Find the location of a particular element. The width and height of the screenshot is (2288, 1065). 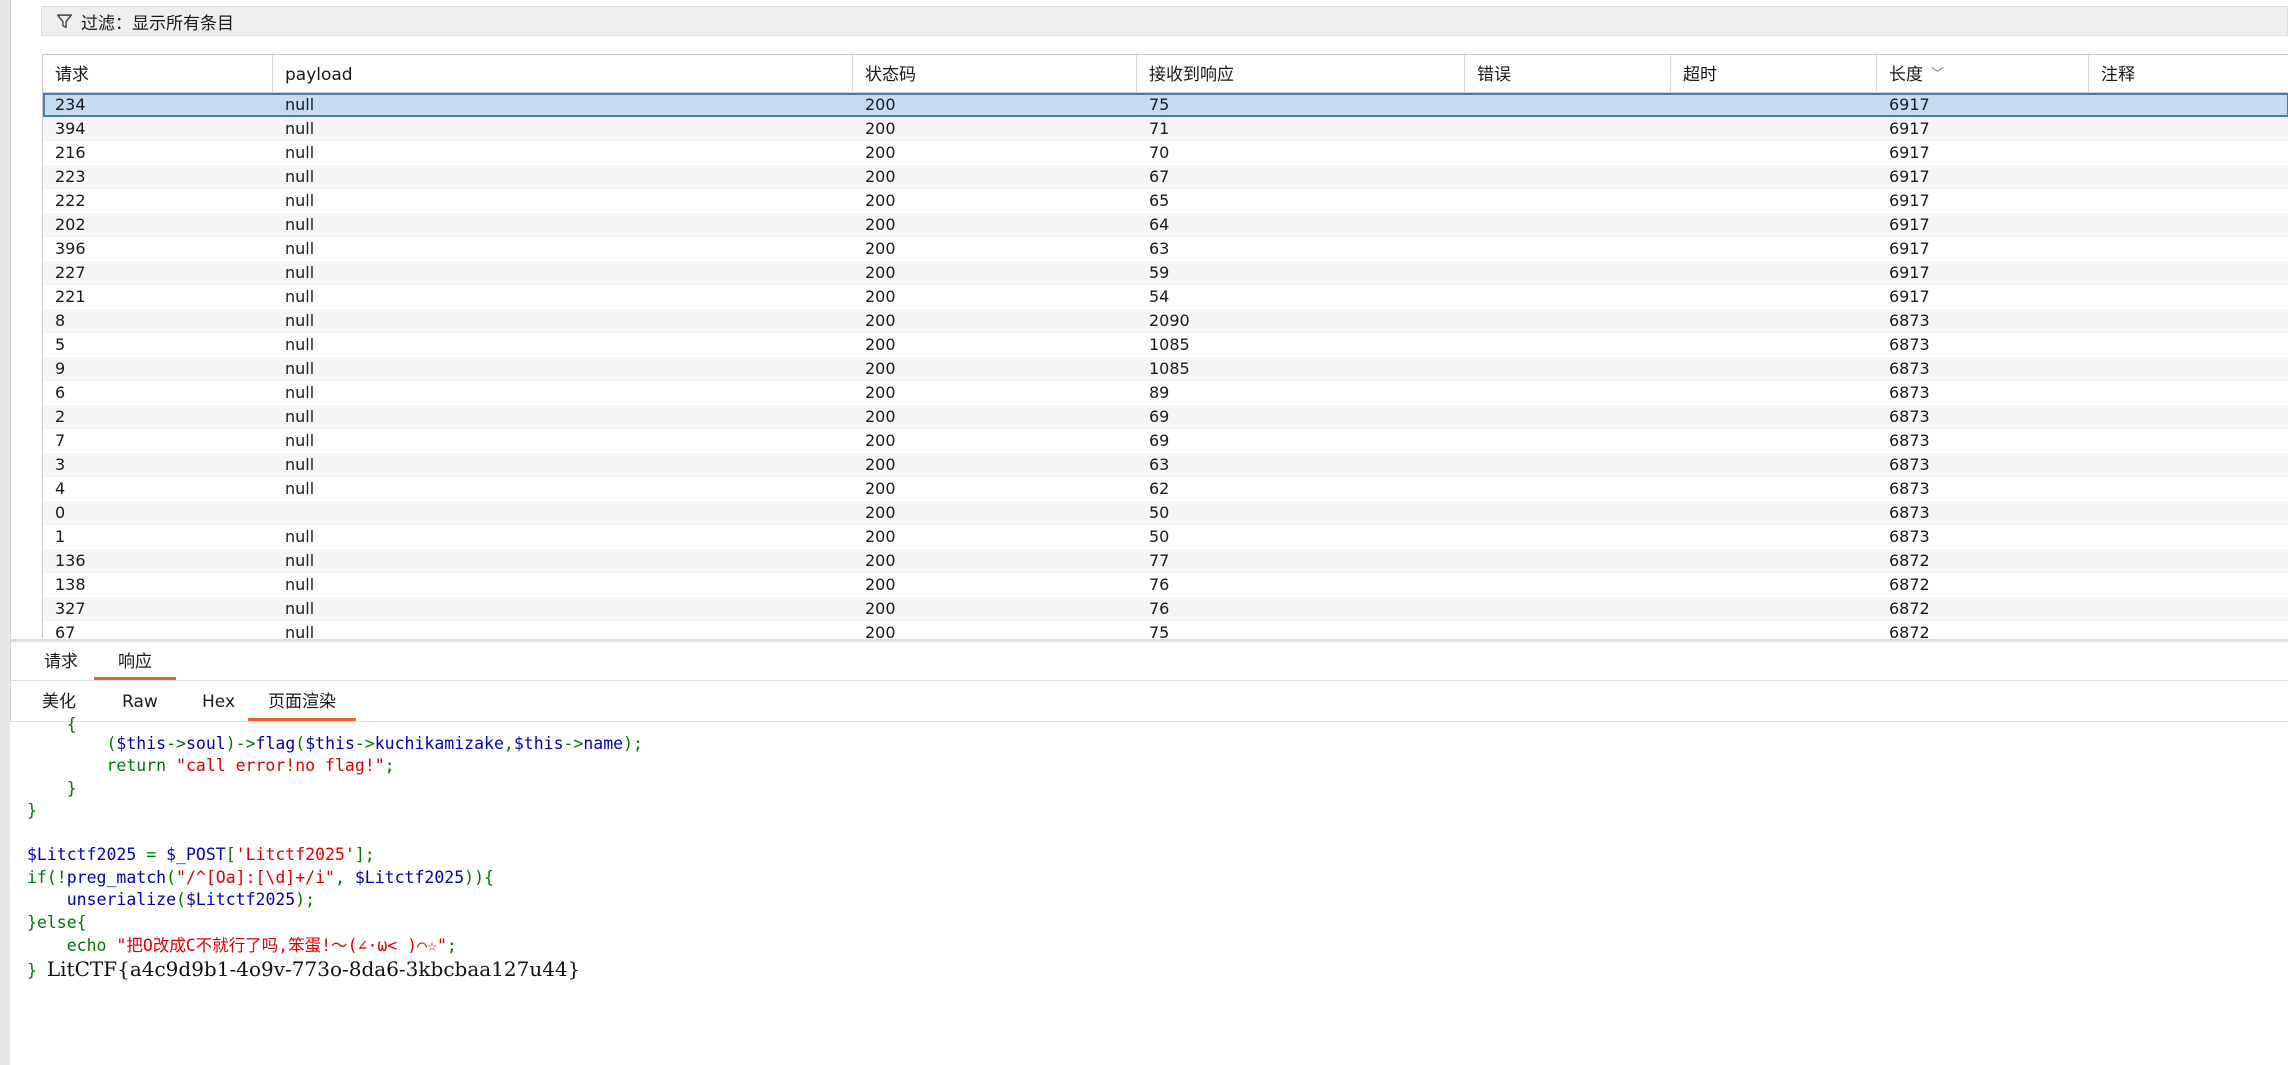

sort-descending-icon: ﹀ is located at coordinates (1938, 74).